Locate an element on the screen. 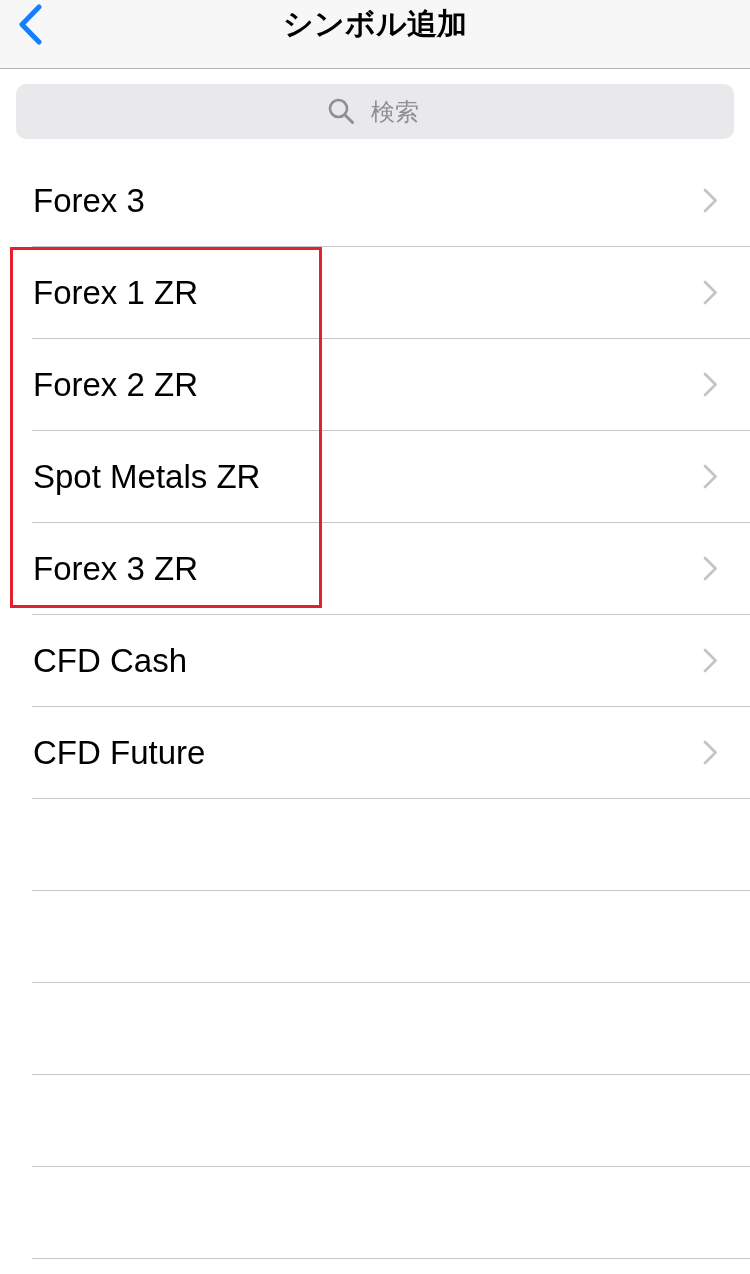 This screenshot has width=750, height=1274. list-row: Spot Metals ZR is located at coordinates (391, 477).